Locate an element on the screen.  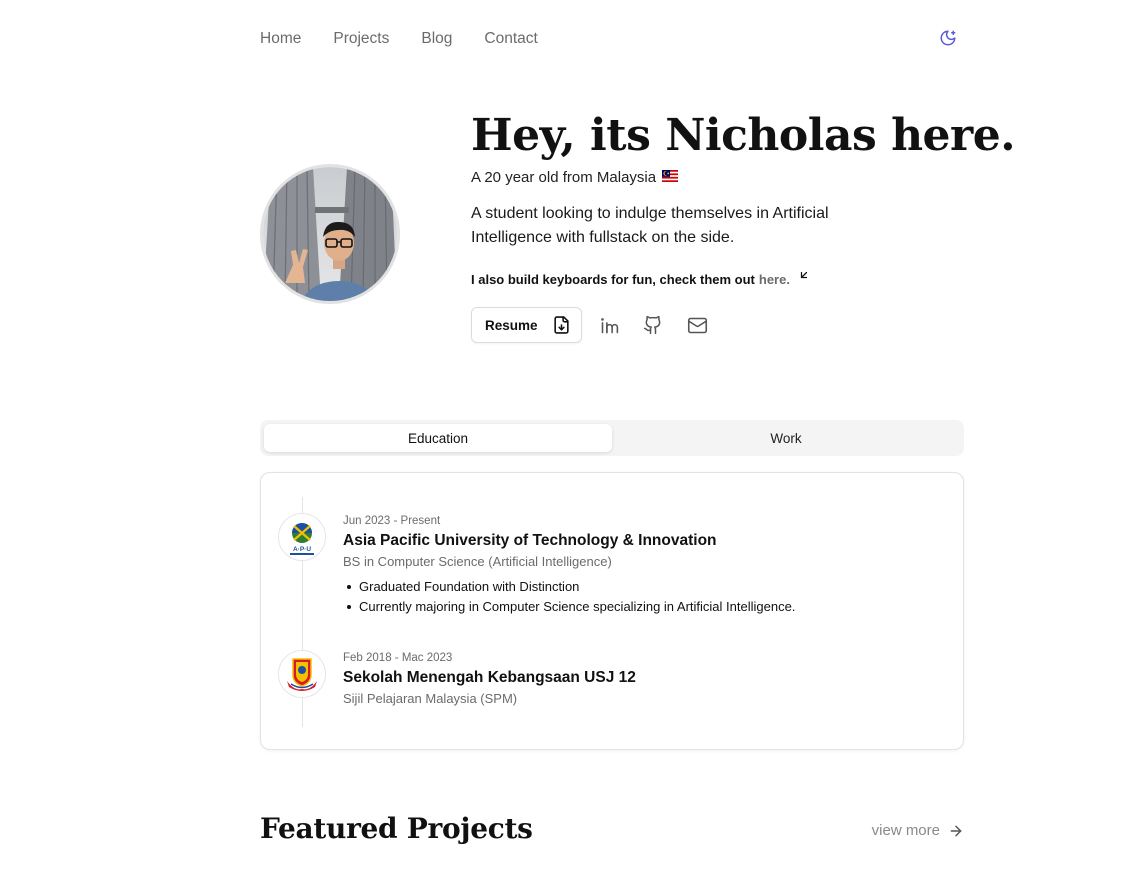
hero-subtitle-row: A 20 year old from Malaysia is located at coordinates (721, 177).